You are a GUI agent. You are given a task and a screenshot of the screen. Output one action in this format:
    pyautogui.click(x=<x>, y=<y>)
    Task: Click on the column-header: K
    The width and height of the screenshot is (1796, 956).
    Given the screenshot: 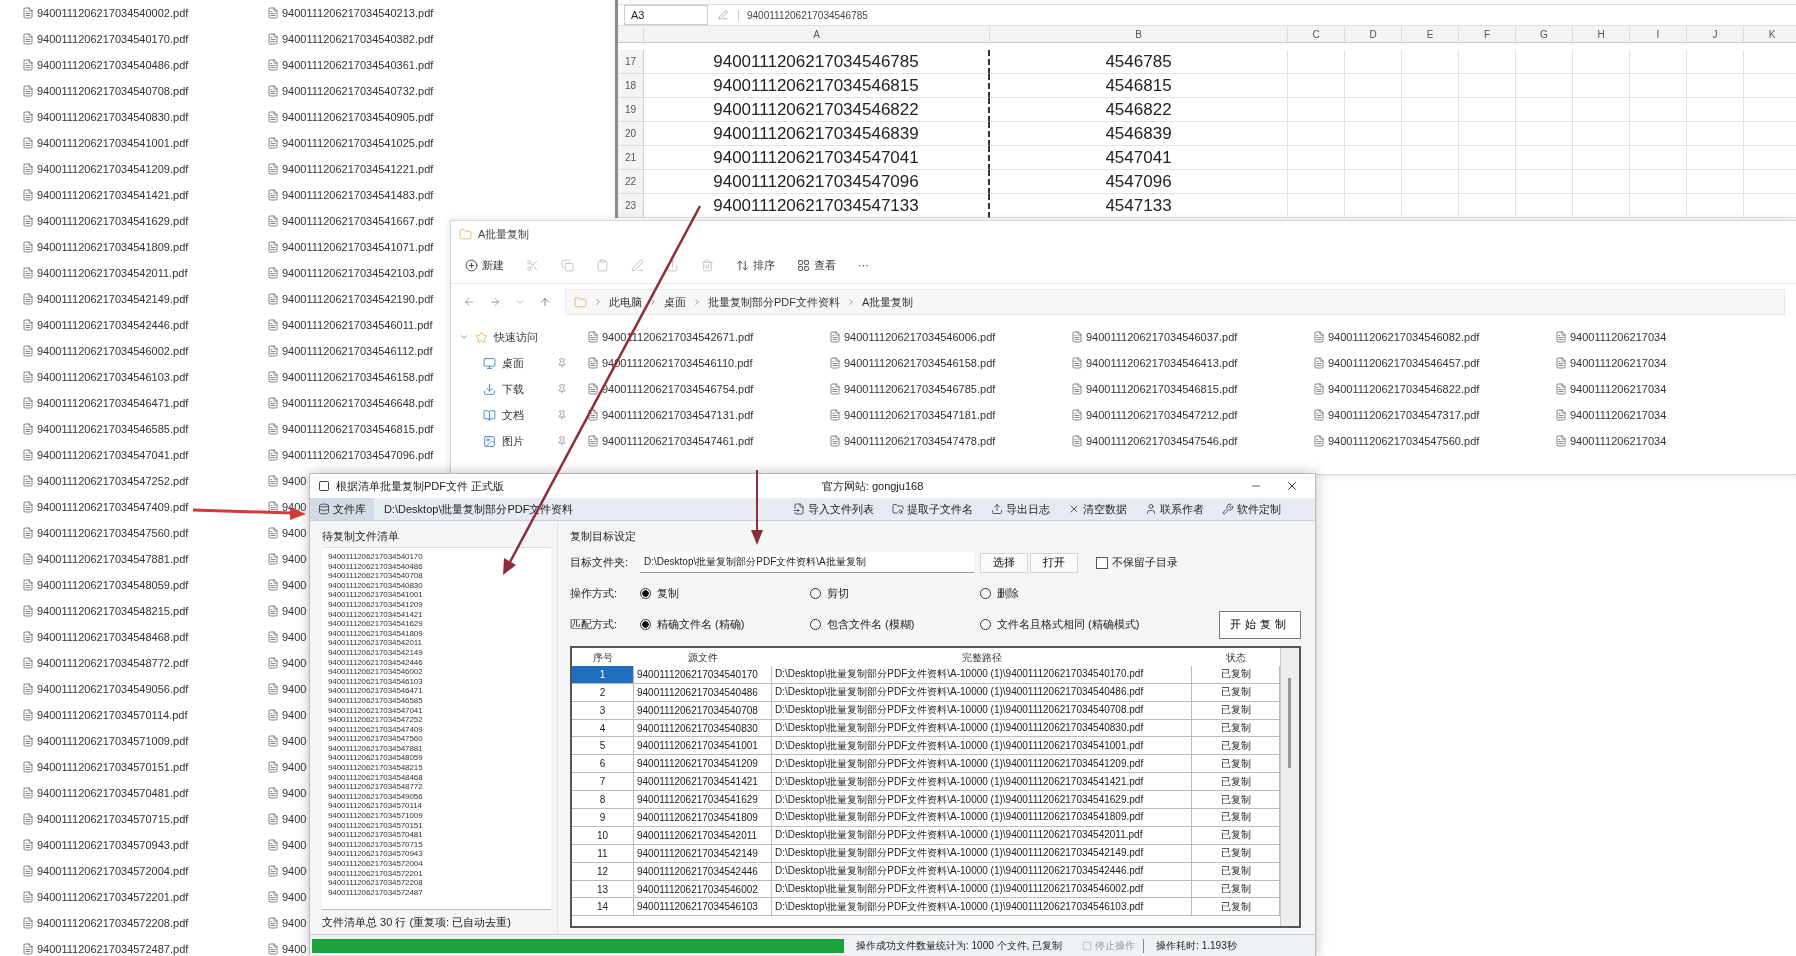 What is the action you would take?
    pyautogui.click(x=1770, y=34)
    